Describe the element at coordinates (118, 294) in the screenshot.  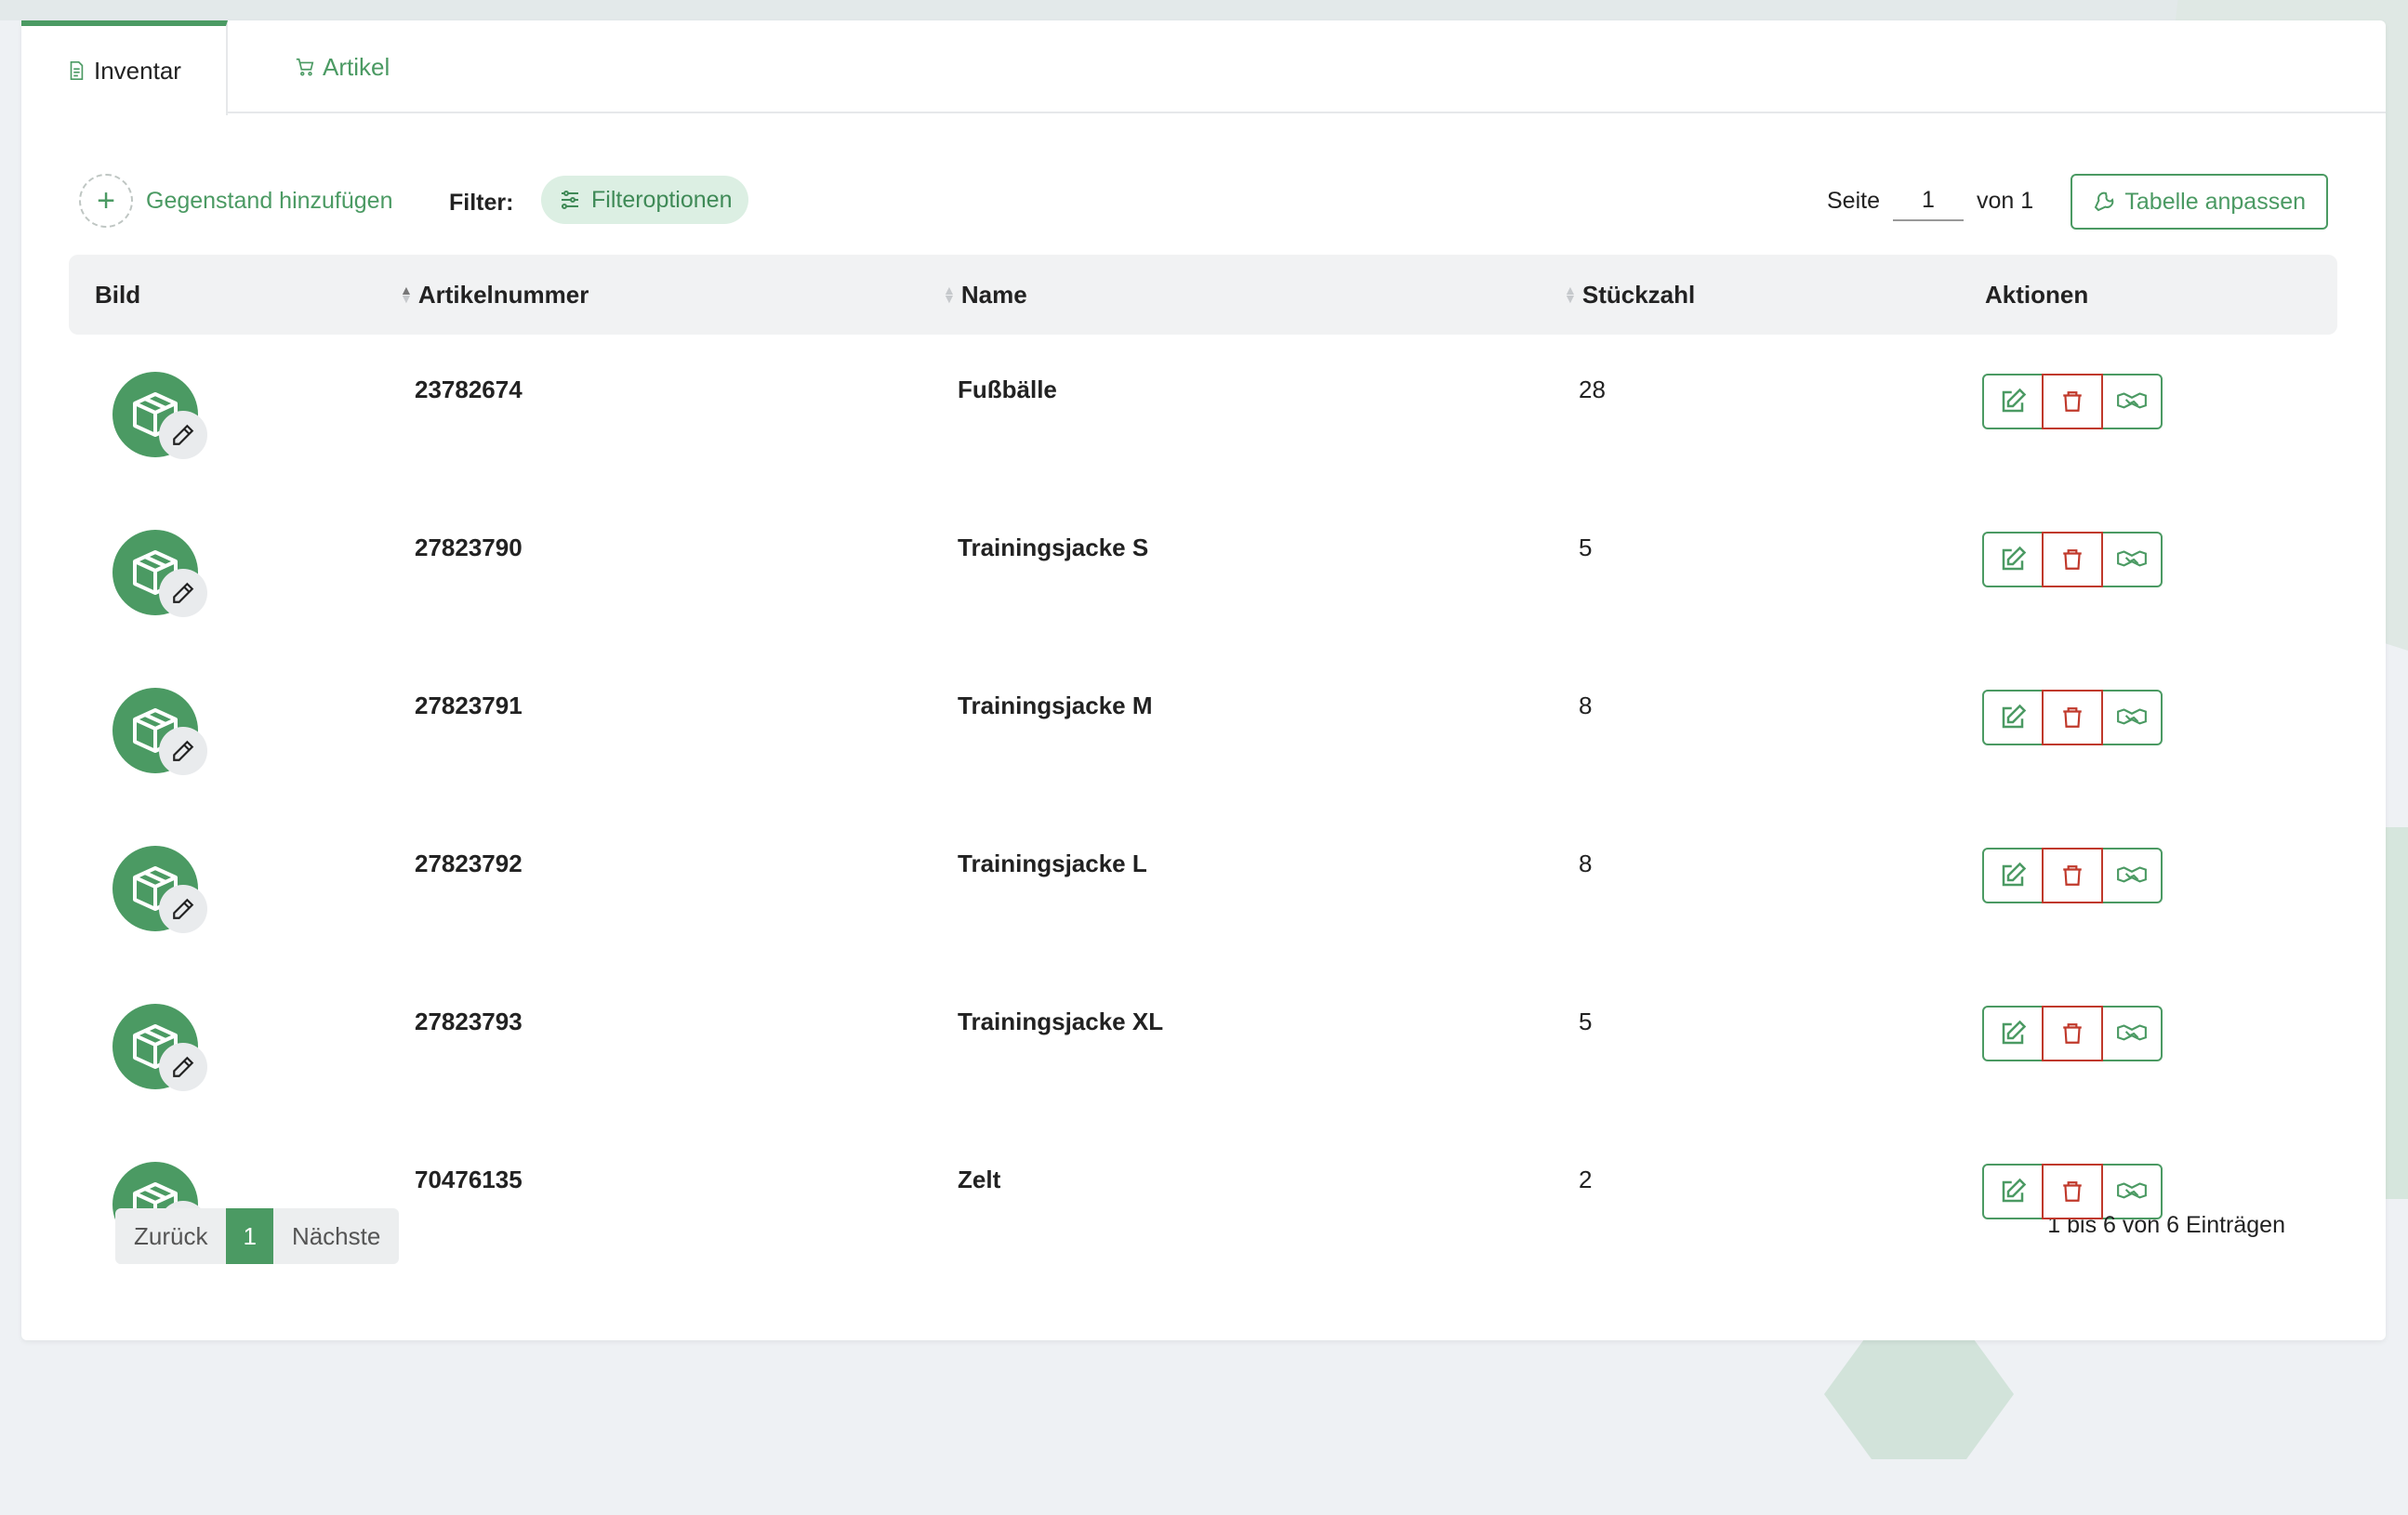
I see `column-bild: Bild` at that location.